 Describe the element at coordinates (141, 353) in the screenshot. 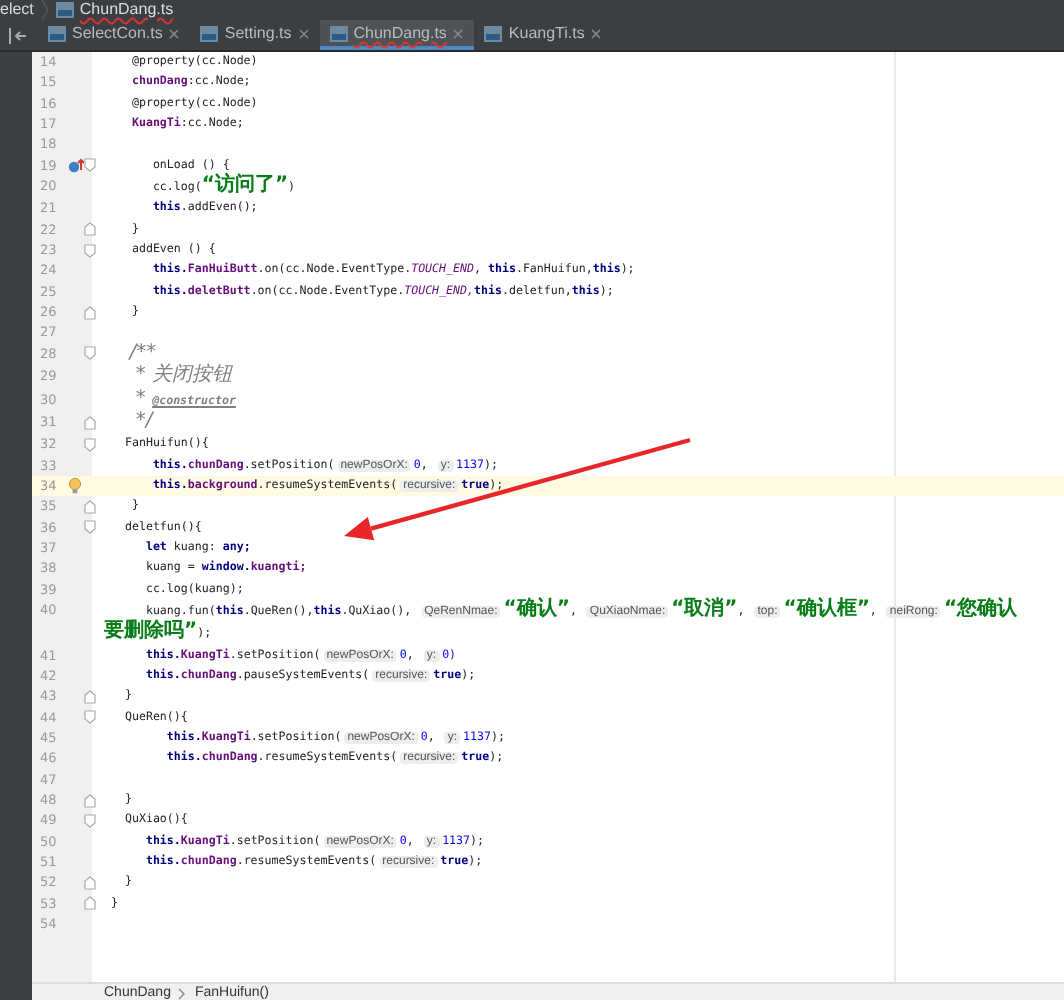

I see `code-line: /**` at that location.